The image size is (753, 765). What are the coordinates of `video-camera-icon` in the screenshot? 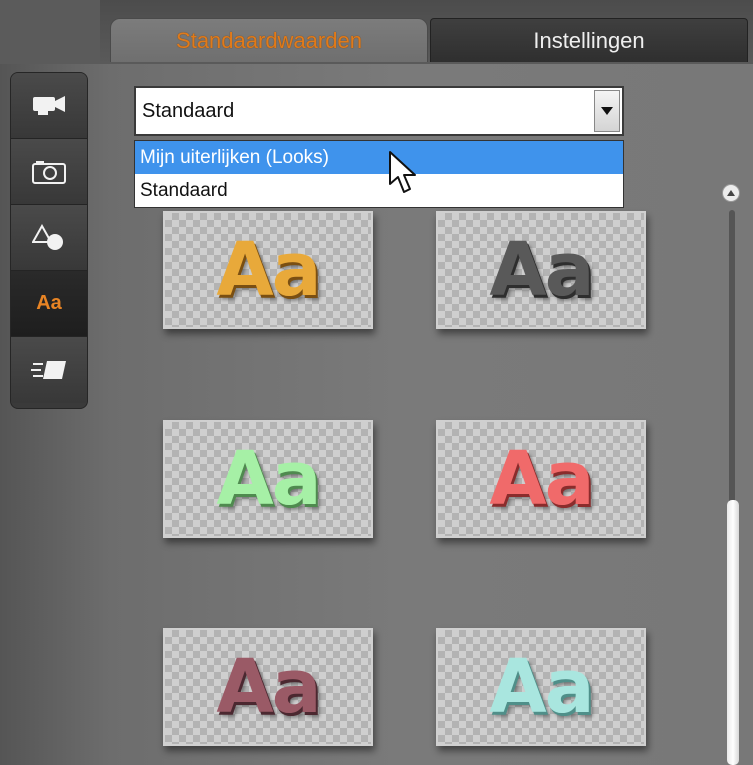 It's located at (49, 105).